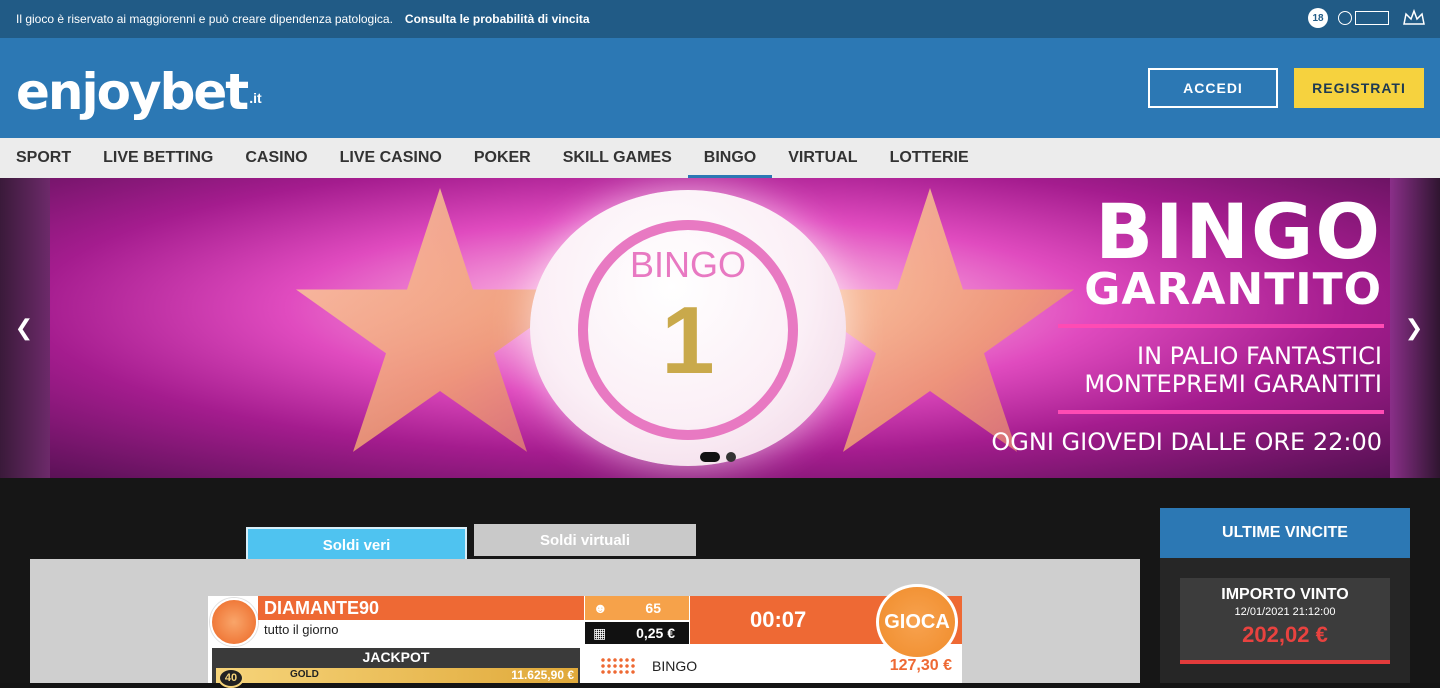  What do you see at coordinates (1259, 356) in the screenshot?
I see `banner-text-line1: IN PALIO FANTASTICI` at bounding box center [1259, 356].